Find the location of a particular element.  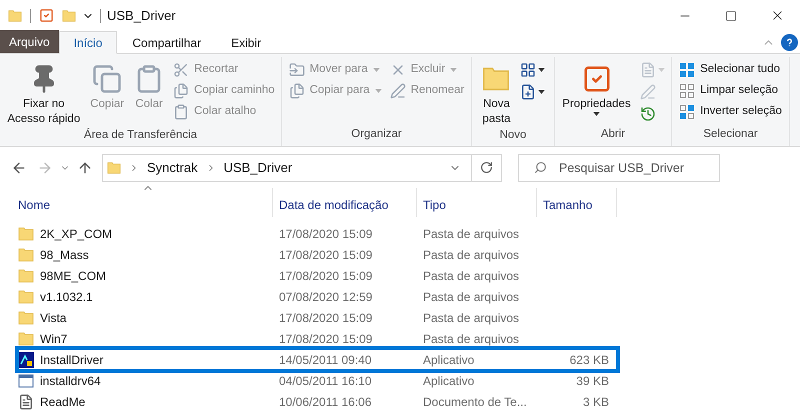

search-field: Pesquisar USB_Driver is located at coordinates (619, 168).